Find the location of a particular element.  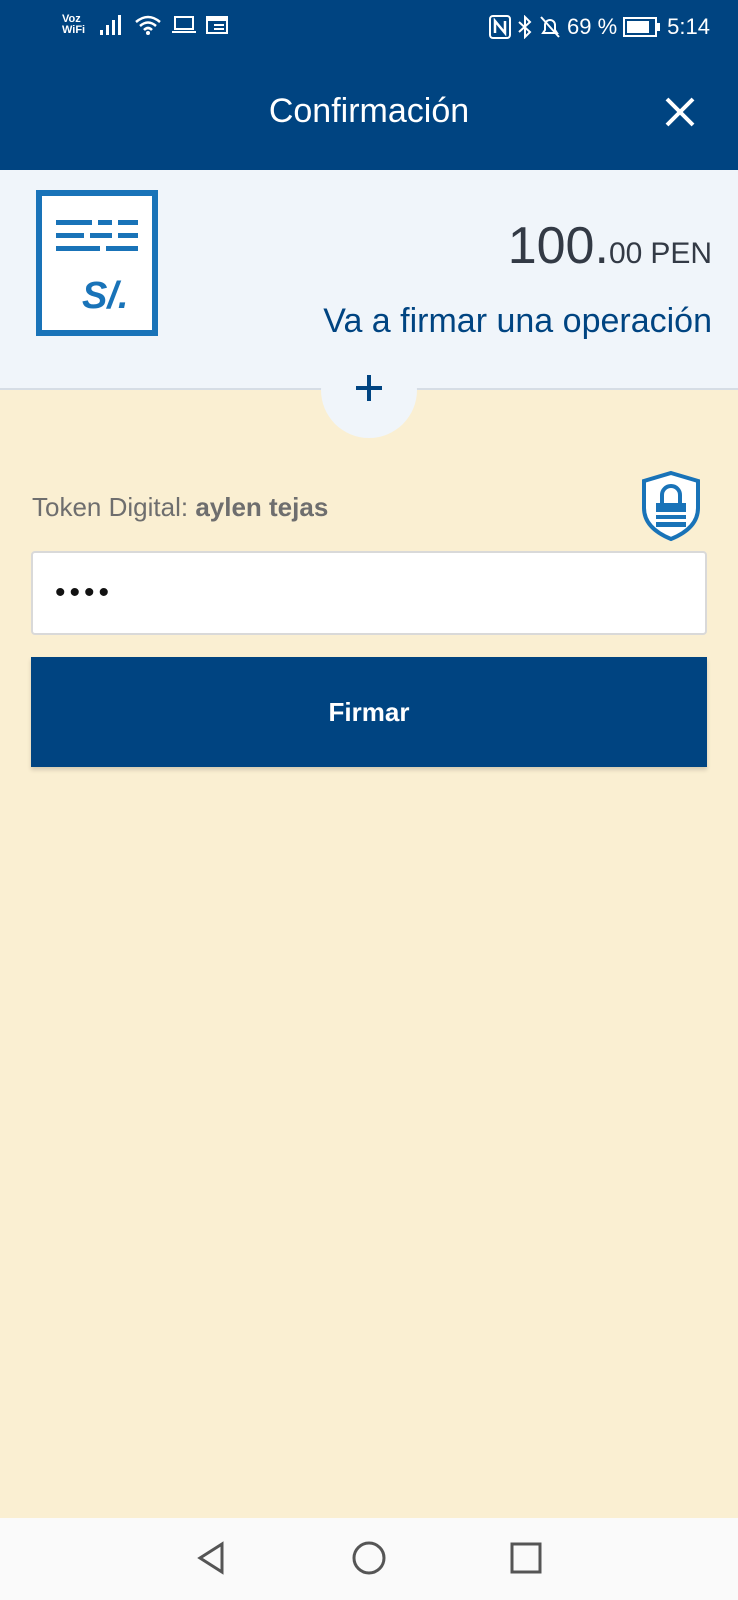

status-bar: Voz WiFi 69 % 5:14 is located at coordinates (369, 28).